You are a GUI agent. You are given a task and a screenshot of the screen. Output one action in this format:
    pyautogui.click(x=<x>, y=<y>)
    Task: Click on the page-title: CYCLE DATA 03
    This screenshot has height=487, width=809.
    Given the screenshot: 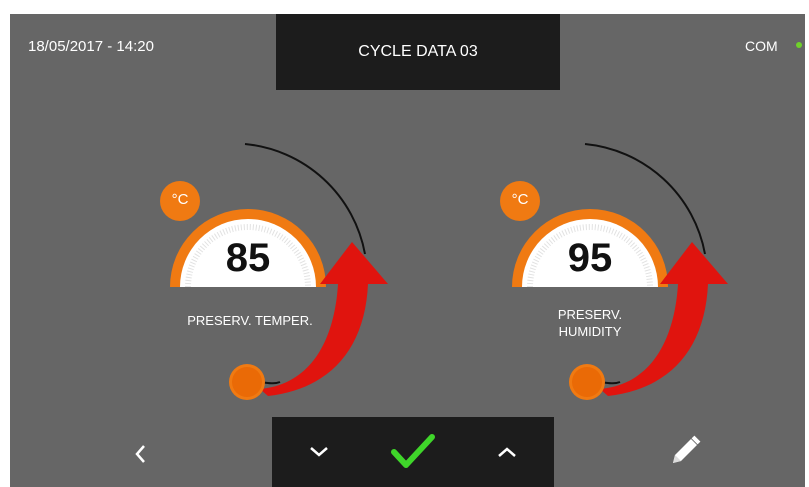 What is the action you would take?
    pyautogui.click(x=418, y=52)
    